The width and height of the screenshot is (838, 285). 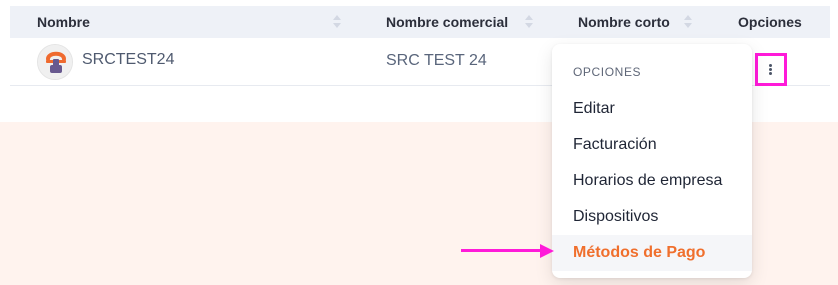 What do you see at coordinates (436, 60) in the screenshot?
I see `company-commercial-name: SRC TEST 24` at bounding box center [436, 60].